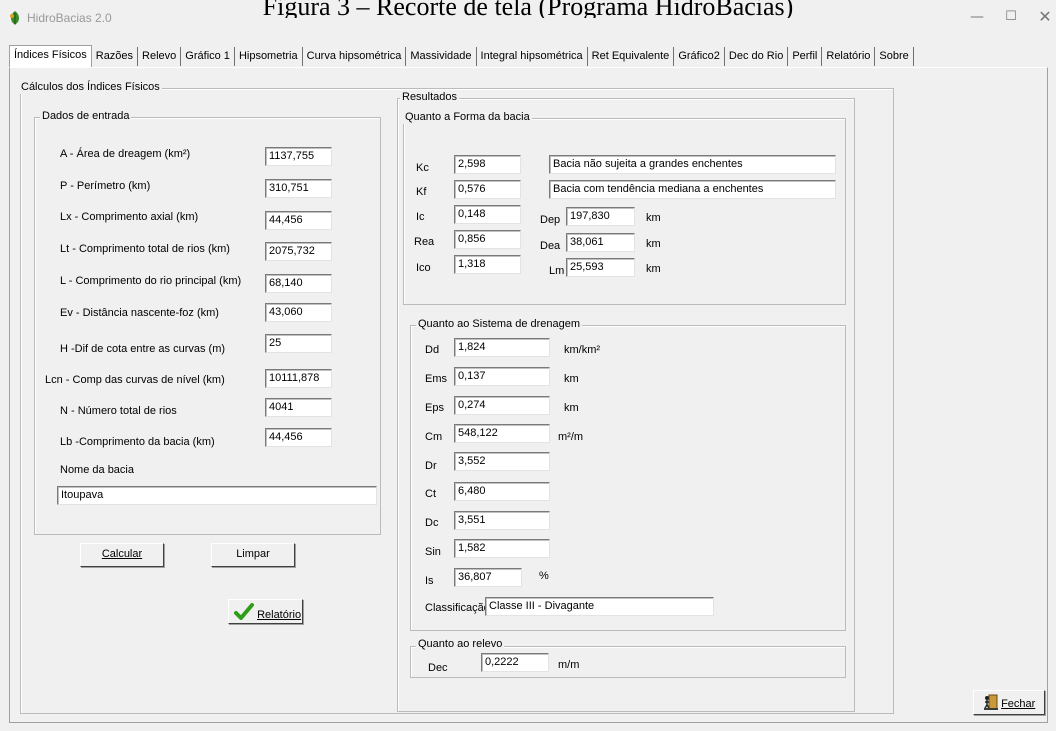 The image size is (1056, 731). I want to click on dc-label: Dc, so click(432, 523).